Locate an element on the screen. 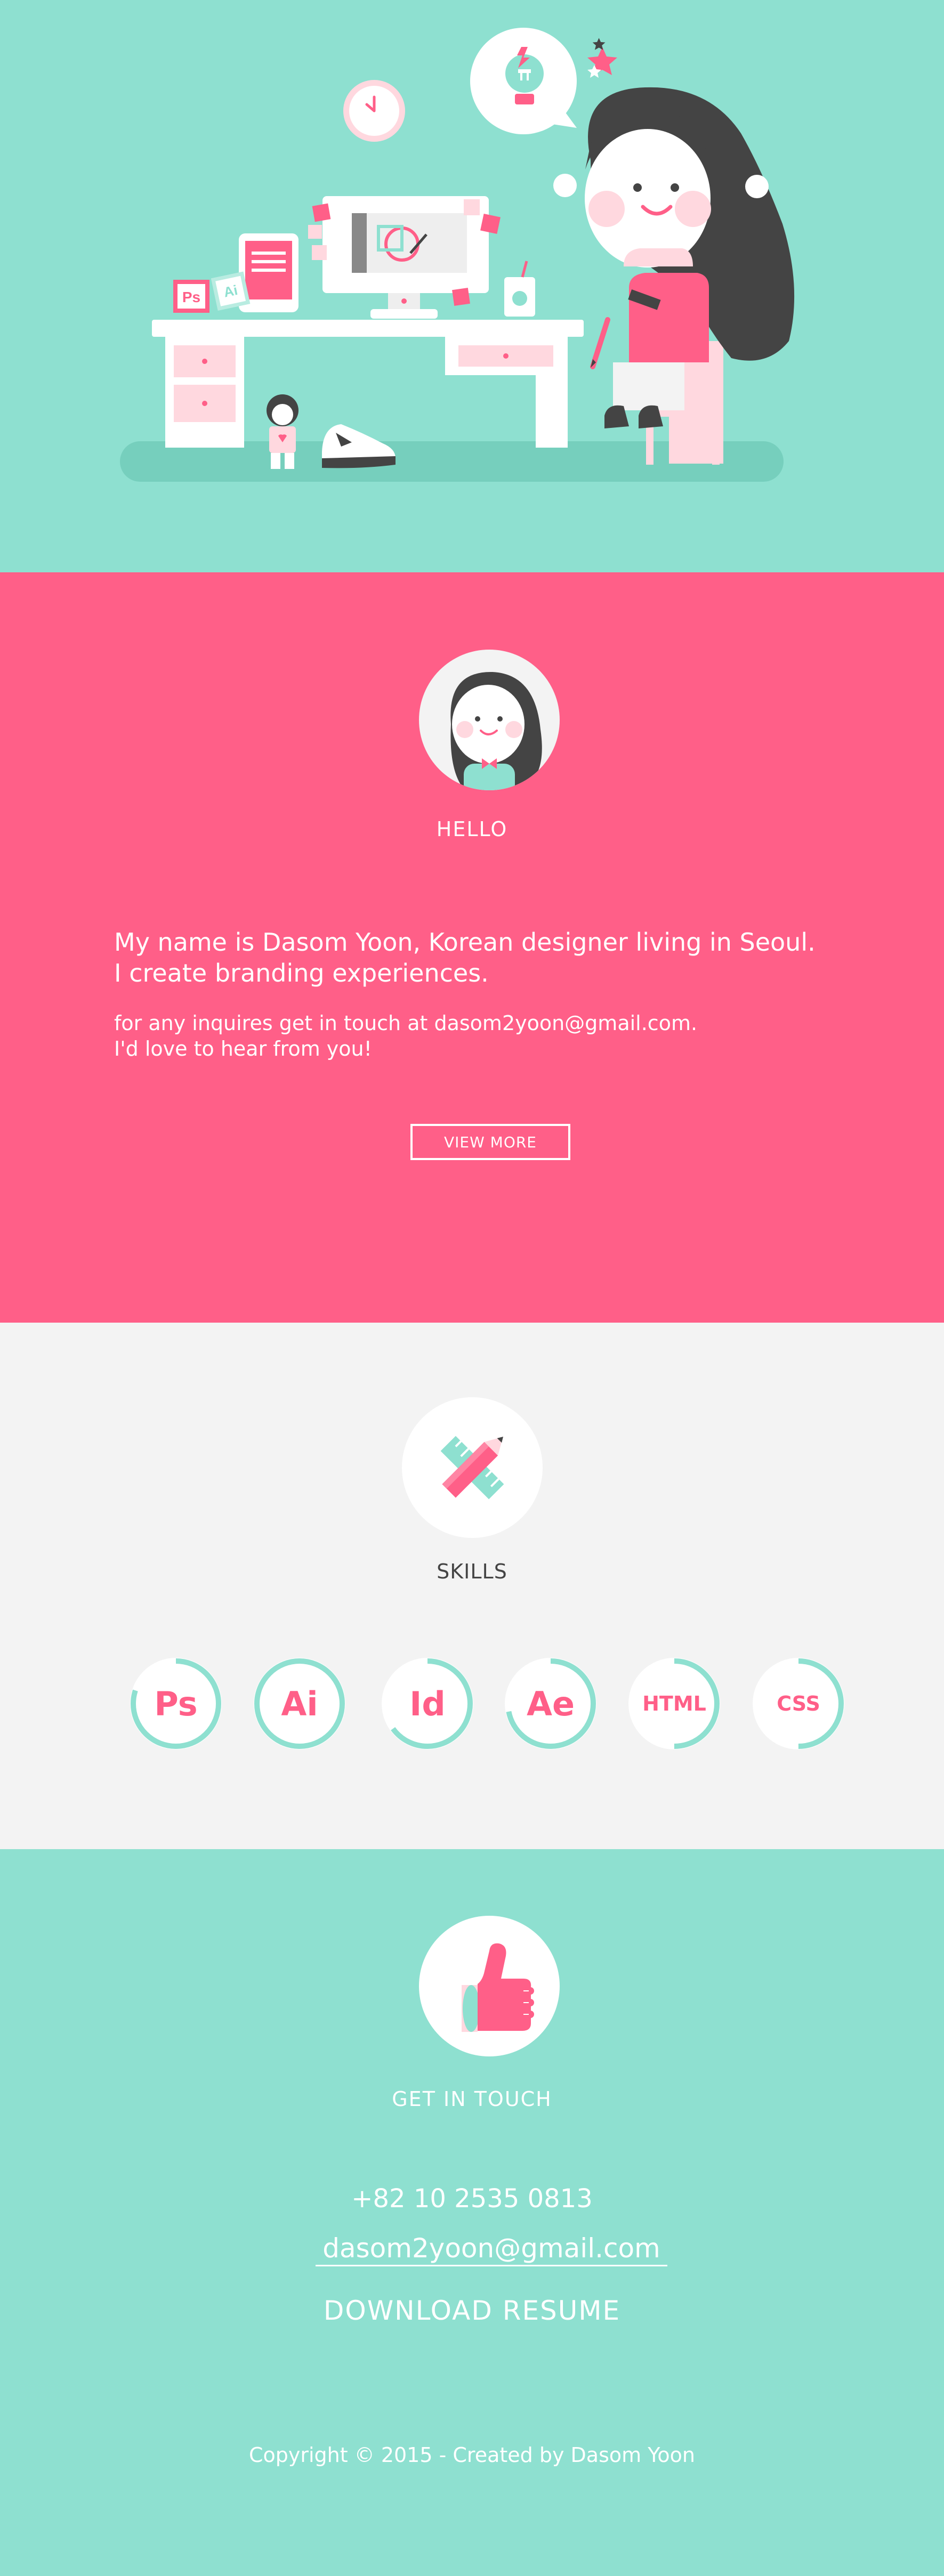 The image size is (944, 2576). view-more-button: VIEW MORE is located at coordinates (490, 1142).